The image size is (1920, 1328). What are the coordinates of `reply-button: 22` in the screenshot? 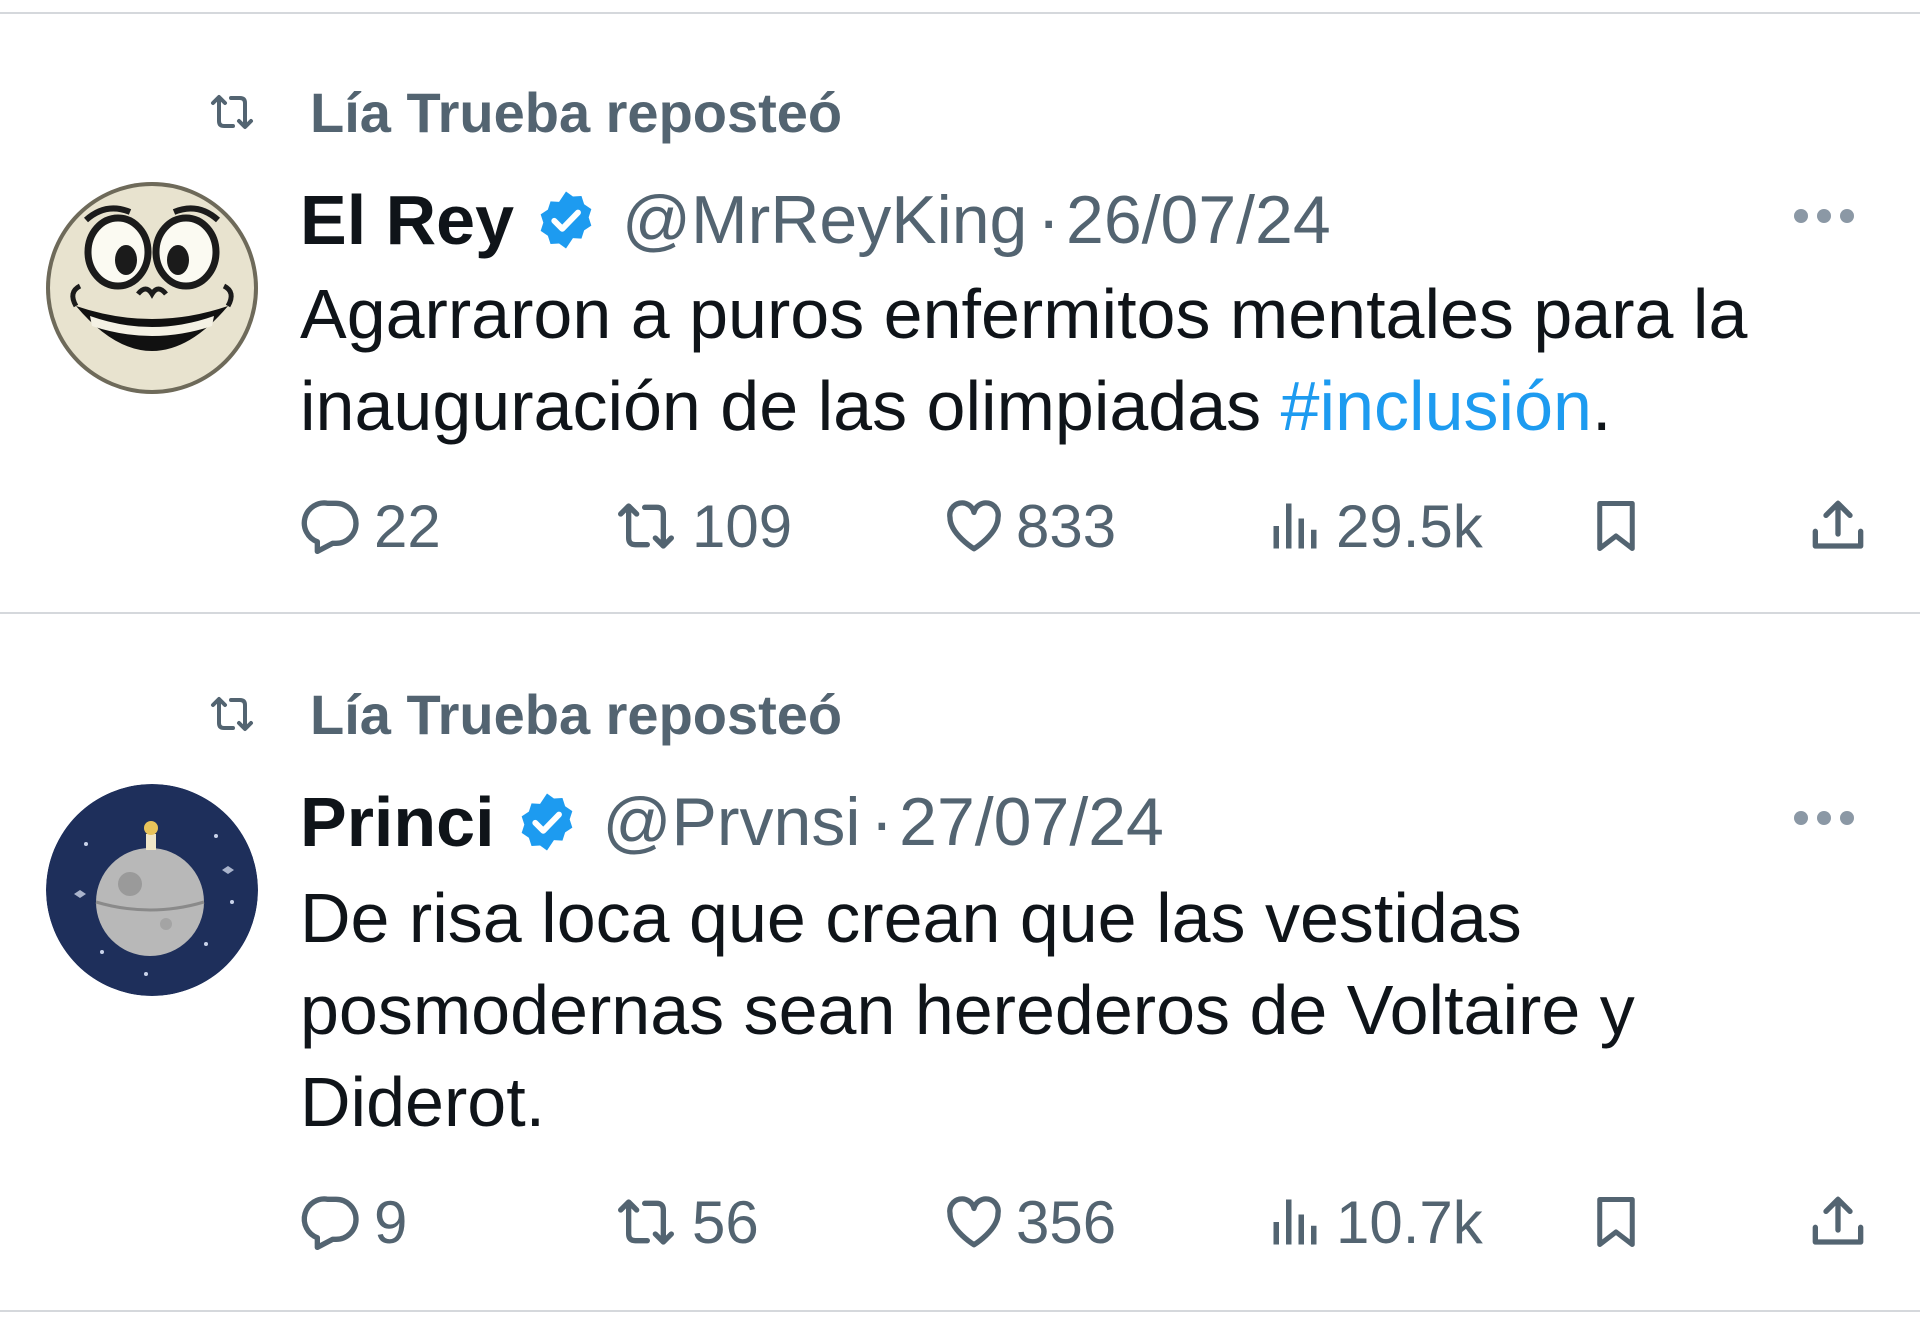 It's located at (370, 526).